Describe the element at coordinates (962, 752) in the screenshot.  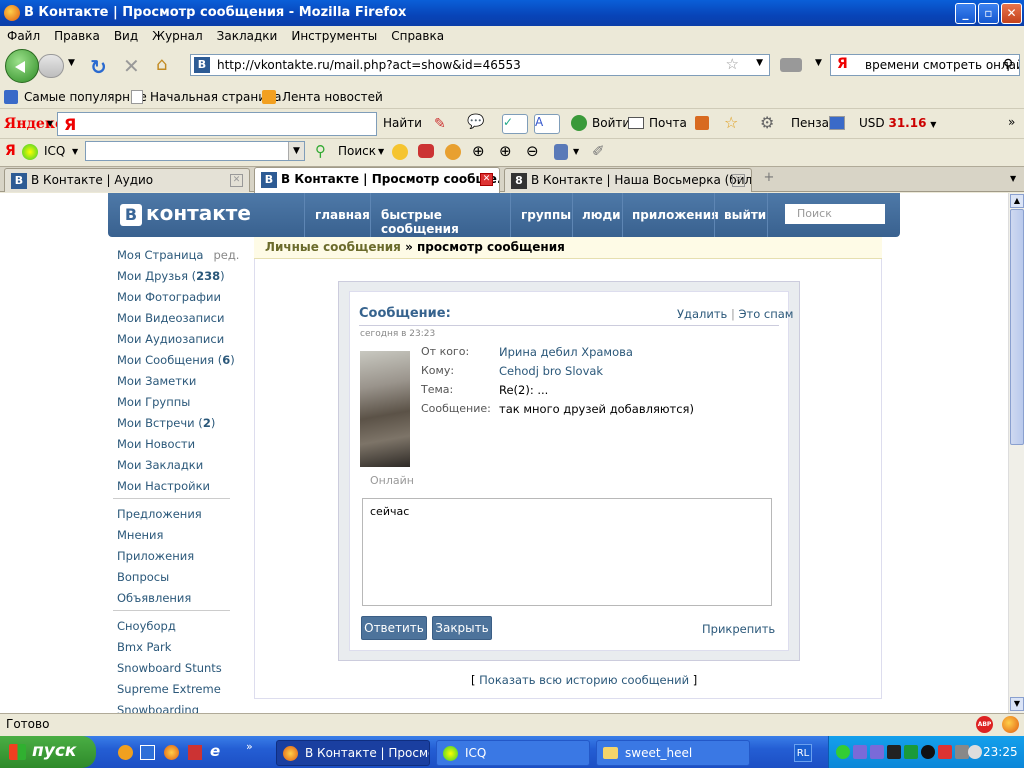
I see `safe-remove-tray-icon` at that location.